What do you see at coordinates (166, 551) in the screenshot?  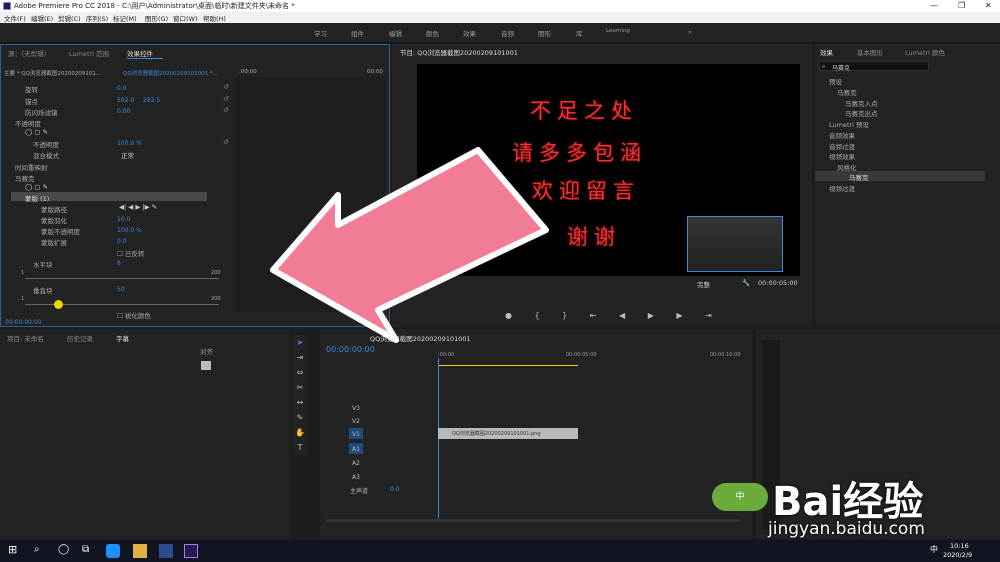 I see `app-icon` at bounding box center [166, 551].